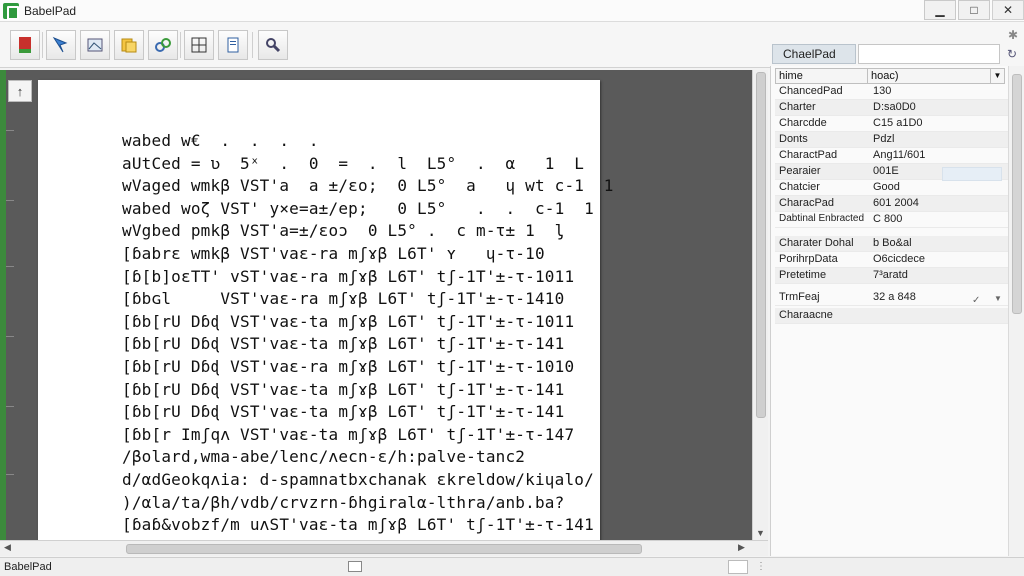 The height and width of the screenshot is (576, 1024). Describe the element at coordinates (11, 11) in the screenshot. I see `app-logo-icon` at that location.